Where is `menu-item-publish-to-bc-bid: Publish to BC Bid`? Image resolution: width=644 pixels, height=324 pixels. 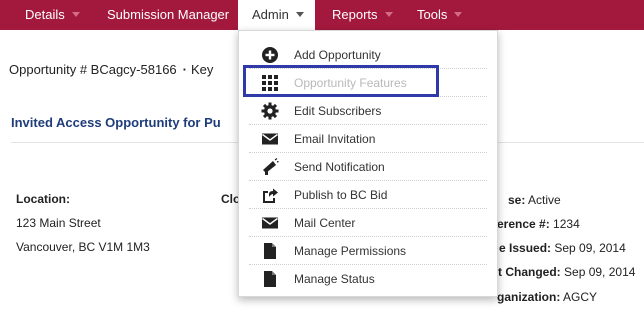 menu-item-publish-to-bc-bid: Publish to BC Bid is located at coordinates (368, 195).